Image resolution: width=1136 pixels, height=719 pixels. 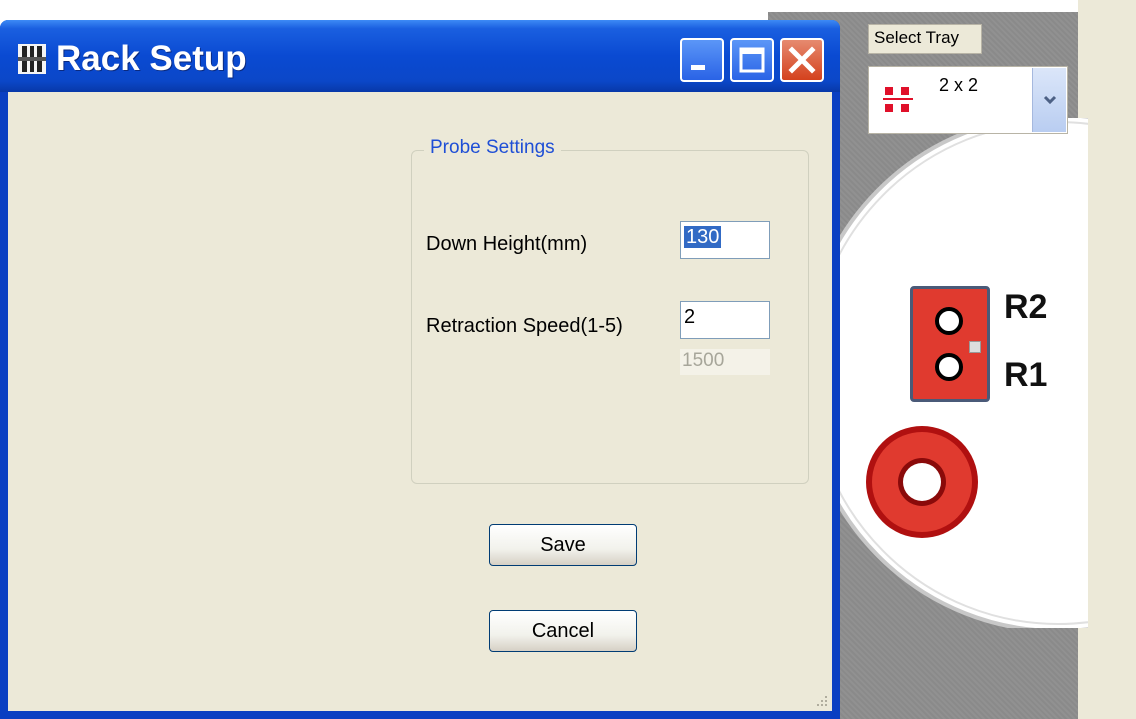 I want to click on rack-label-r1: R1, so click(x=1026, y=375).